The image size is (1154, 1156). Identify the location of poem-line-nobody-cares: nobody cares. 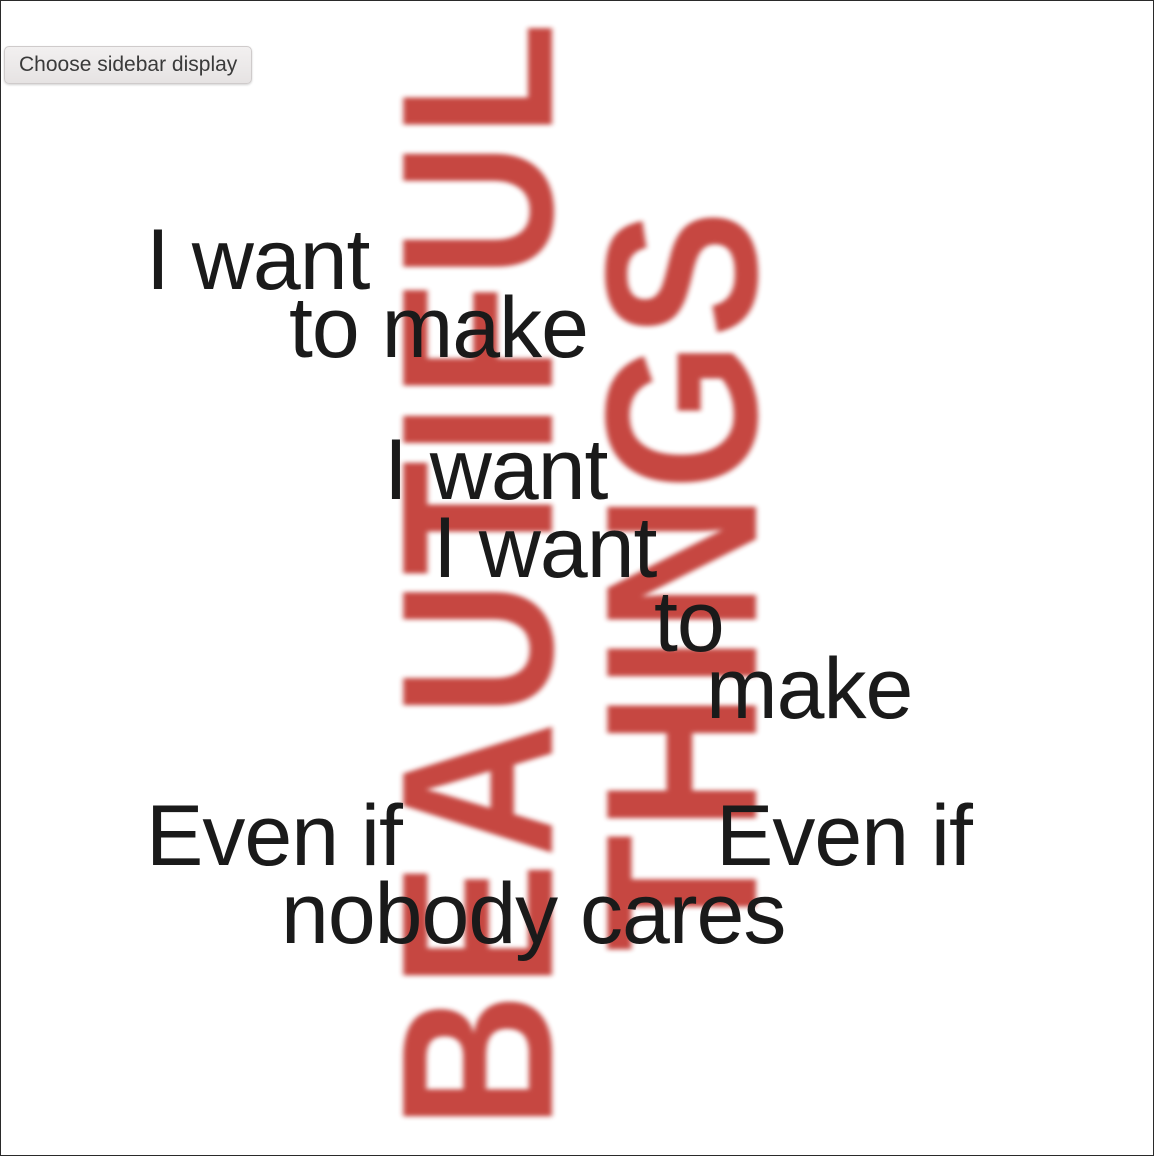
(533, 914).